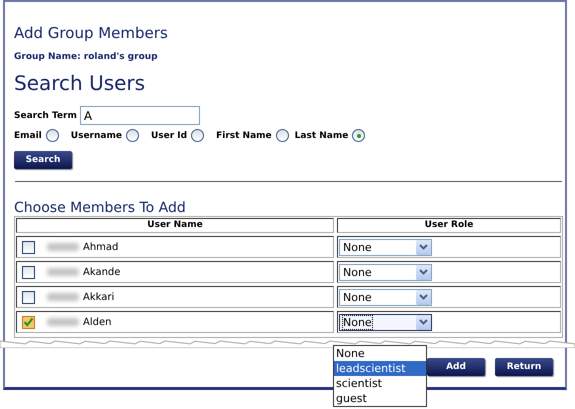  Describe the element at coordinates (380, 368) in the screenshot. I see `dropdown-option: leadscientist` at that location.